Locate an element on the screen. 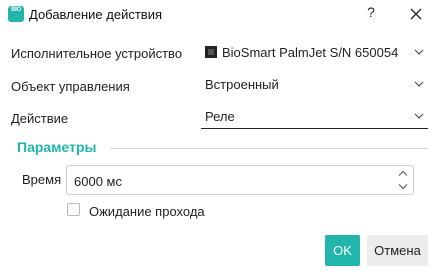 Image resolution: width=441 pixels, height=279 pixels. device-select-value-wrap: BioSmart PalmJet S/N 650054 is located at coordinates (301, 52).